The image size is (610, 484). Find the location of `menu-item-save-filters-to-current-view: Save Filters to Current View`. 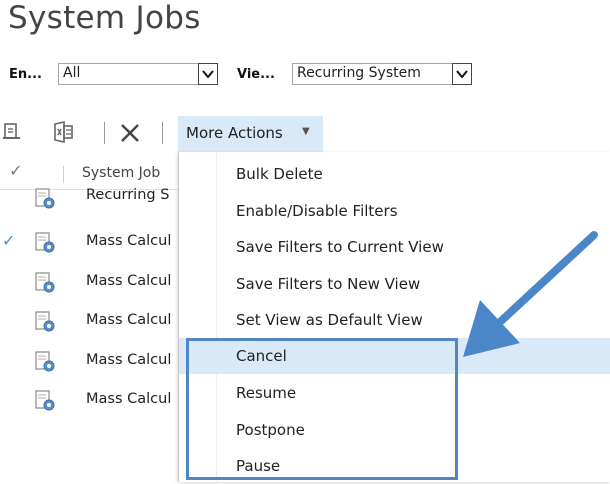

menu-item-save-filters-to-current-view: Save Filters to Current View is located at coordinates (394, 247).